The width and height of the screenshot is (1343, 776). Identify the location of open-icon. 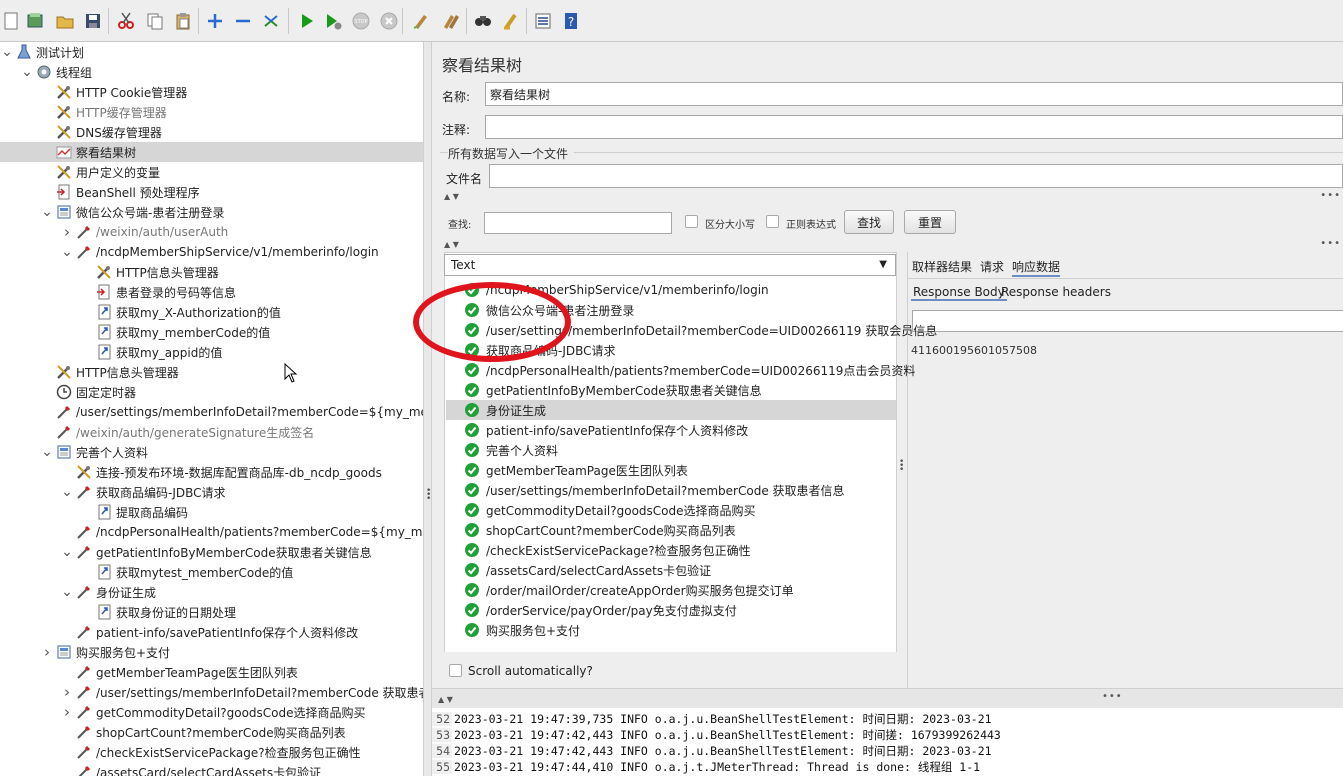
(65, 21).